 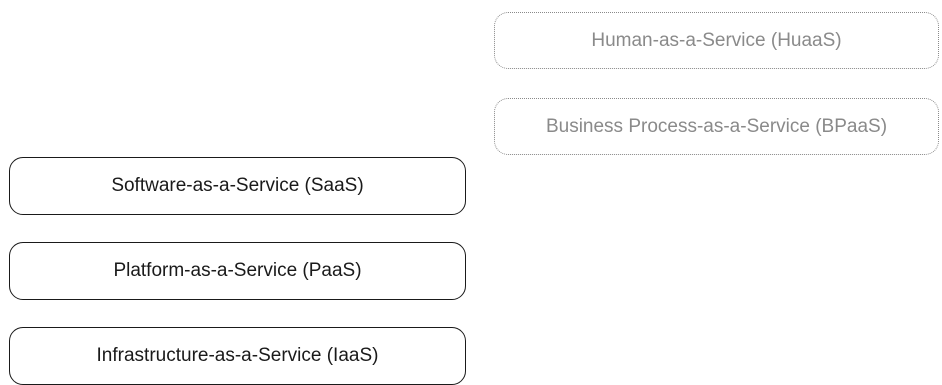 I want to click on saas-layer-box: Software-as-a-Service (SaaS), so click(x=237, y=186).